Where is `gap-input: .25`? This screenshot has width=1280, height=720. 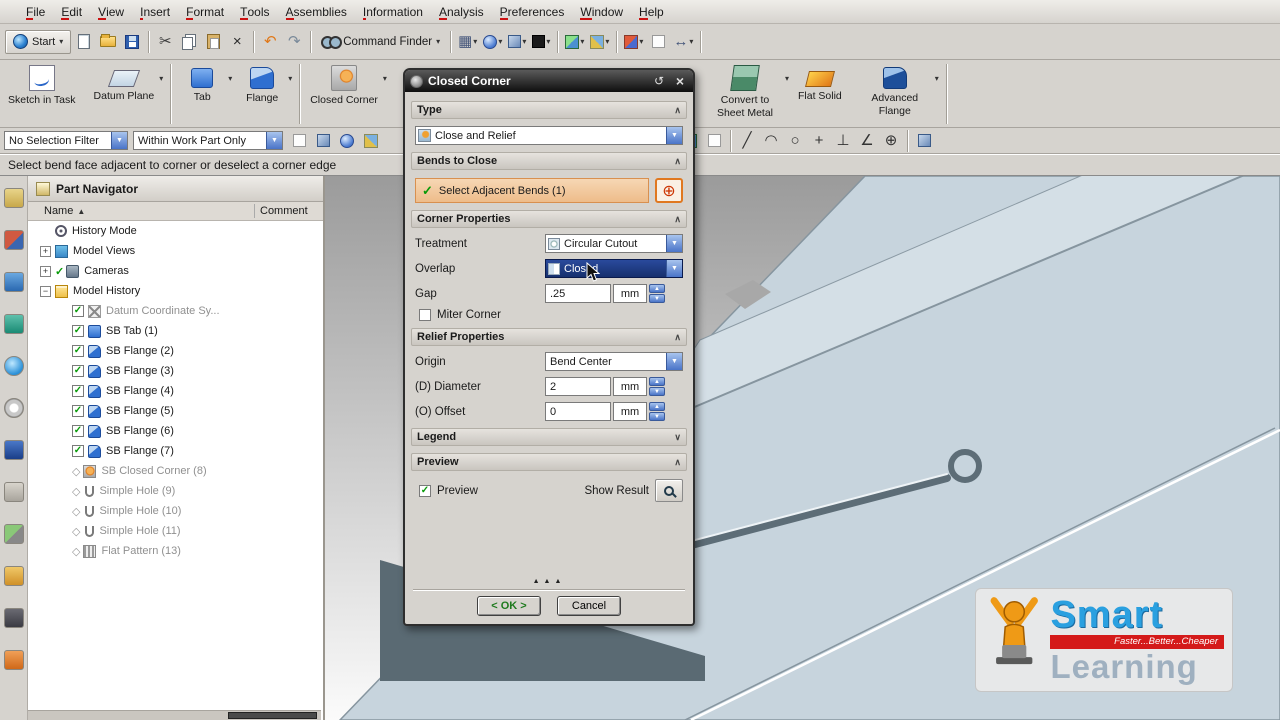 gap-input: .25 is located at coordinates (578, 293).